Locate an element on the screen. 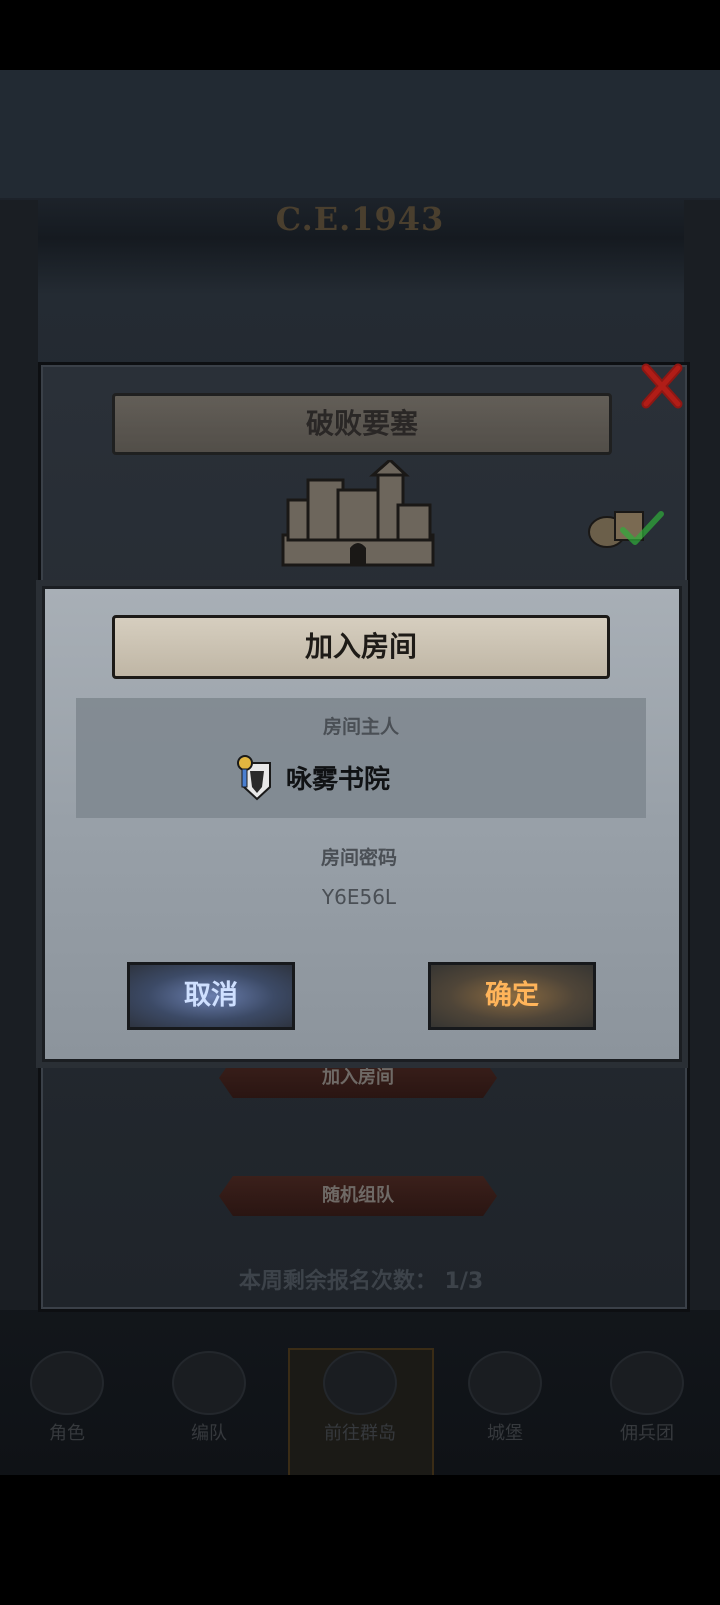 Image resolution: width=720 pixels, height=1605 pixels. cancel-button: 取消 is located at coordinates (211, 996).